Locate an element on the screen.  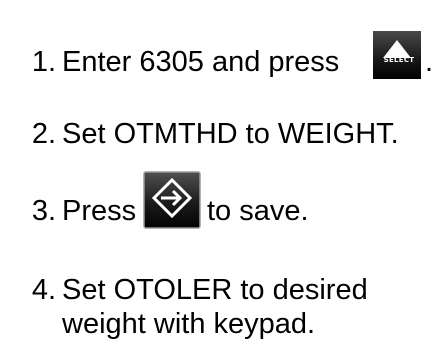
step-suffix: . is located at coordinates (429, 62).